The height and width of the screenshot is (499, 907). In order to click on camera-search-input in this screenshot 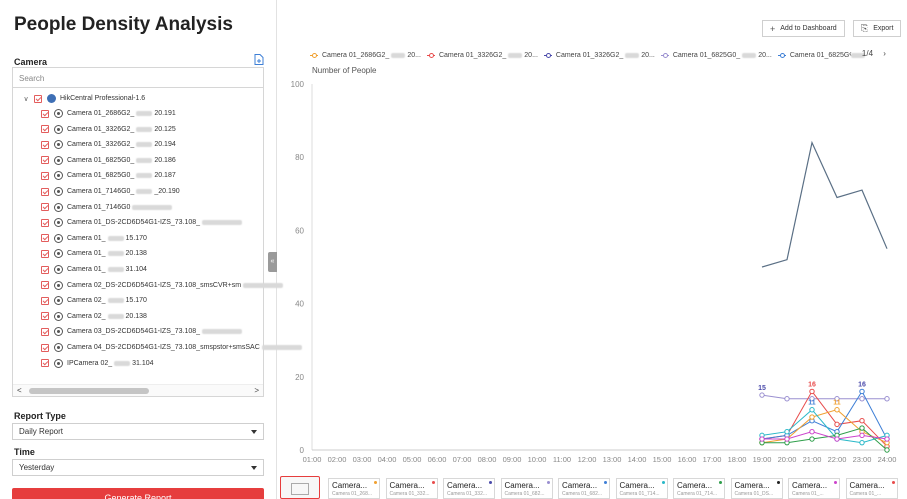, I will do `click(138, 79)`.